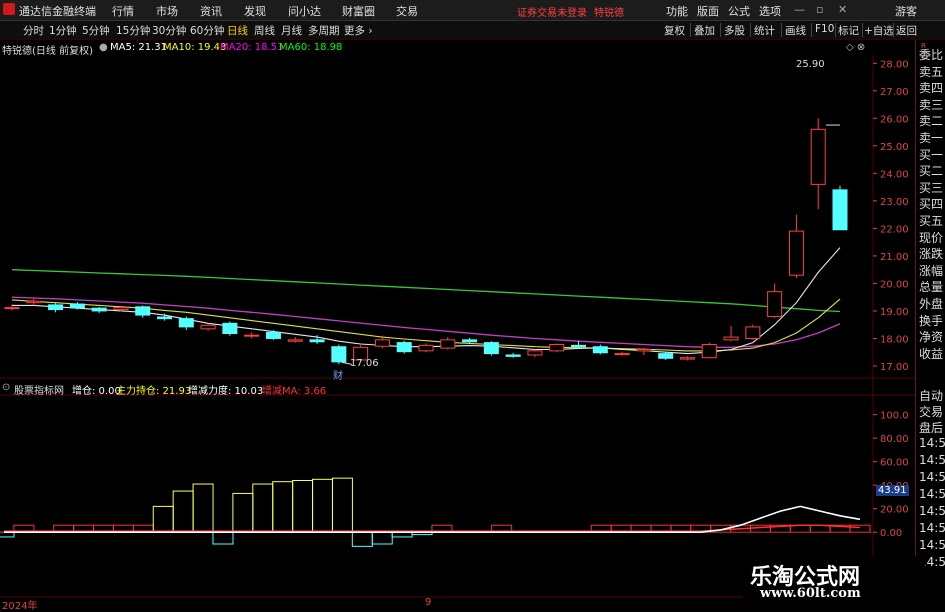 The image size is (945, 612). I want to click on price-tick-label: 23.00, so click(894, 202).